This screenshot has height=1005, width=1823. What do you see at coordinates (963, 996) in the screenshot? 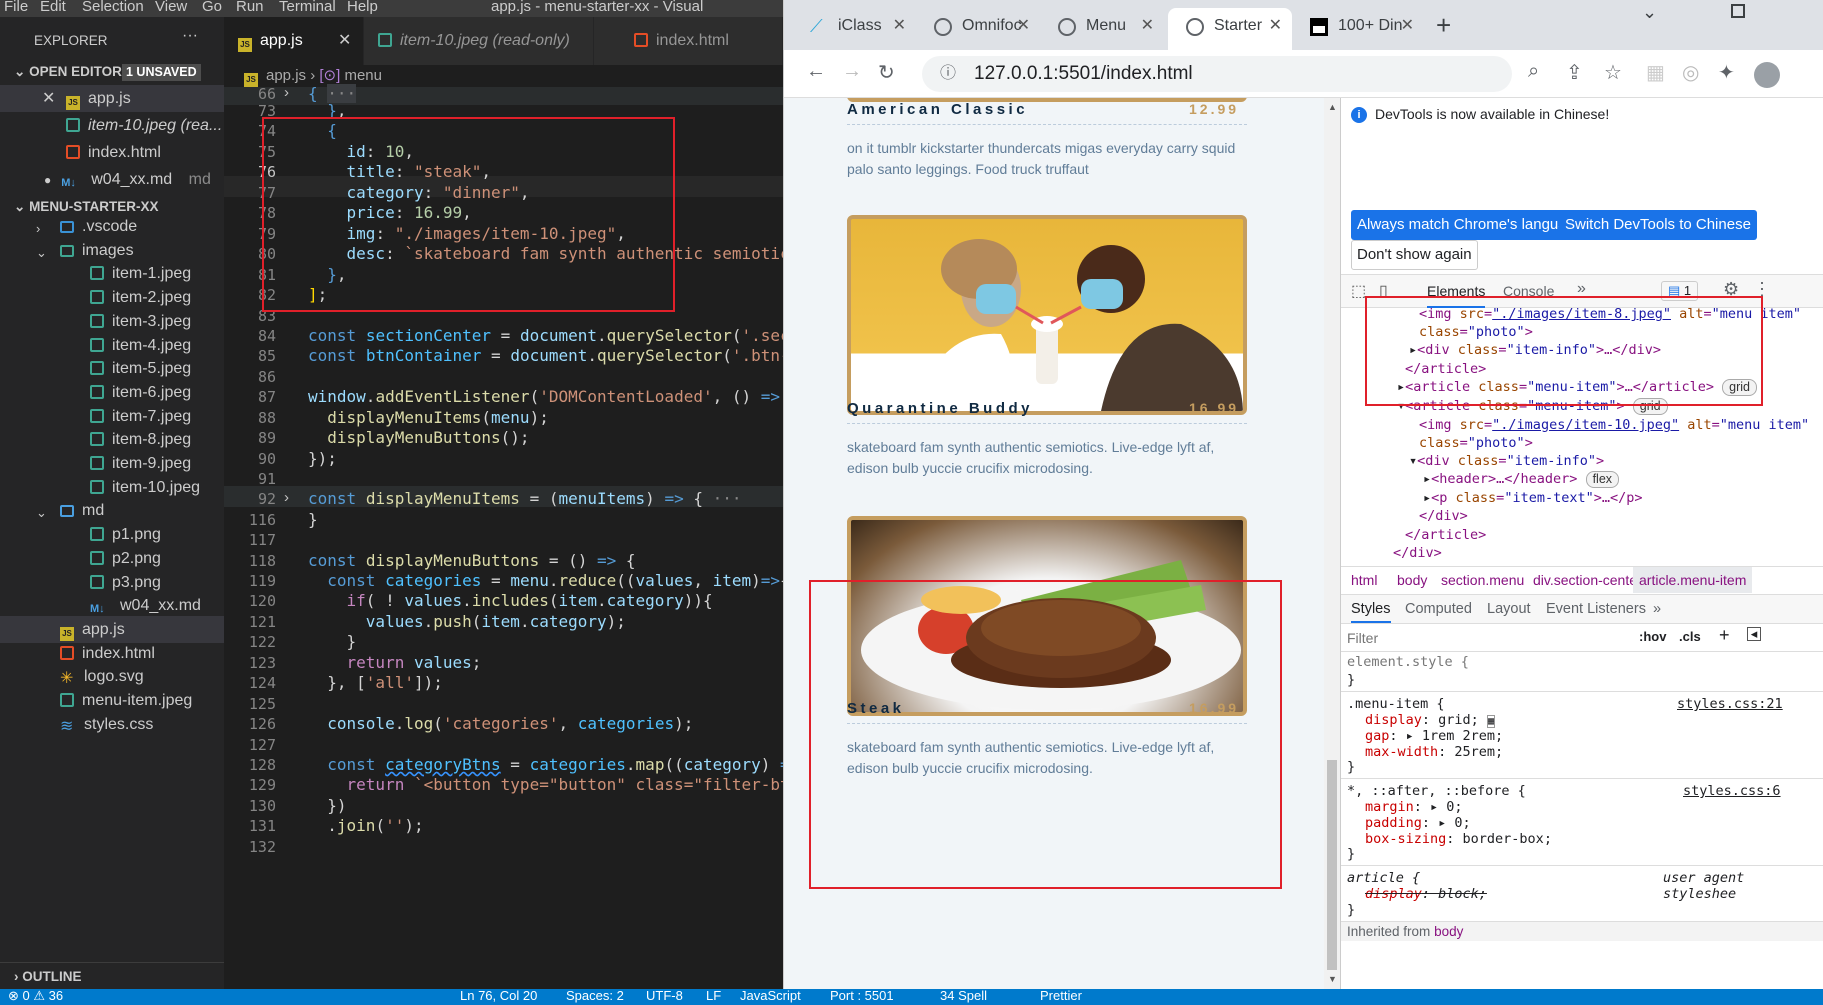
I see `spell-check: 34 Spell` at bounding box center [963, 996].